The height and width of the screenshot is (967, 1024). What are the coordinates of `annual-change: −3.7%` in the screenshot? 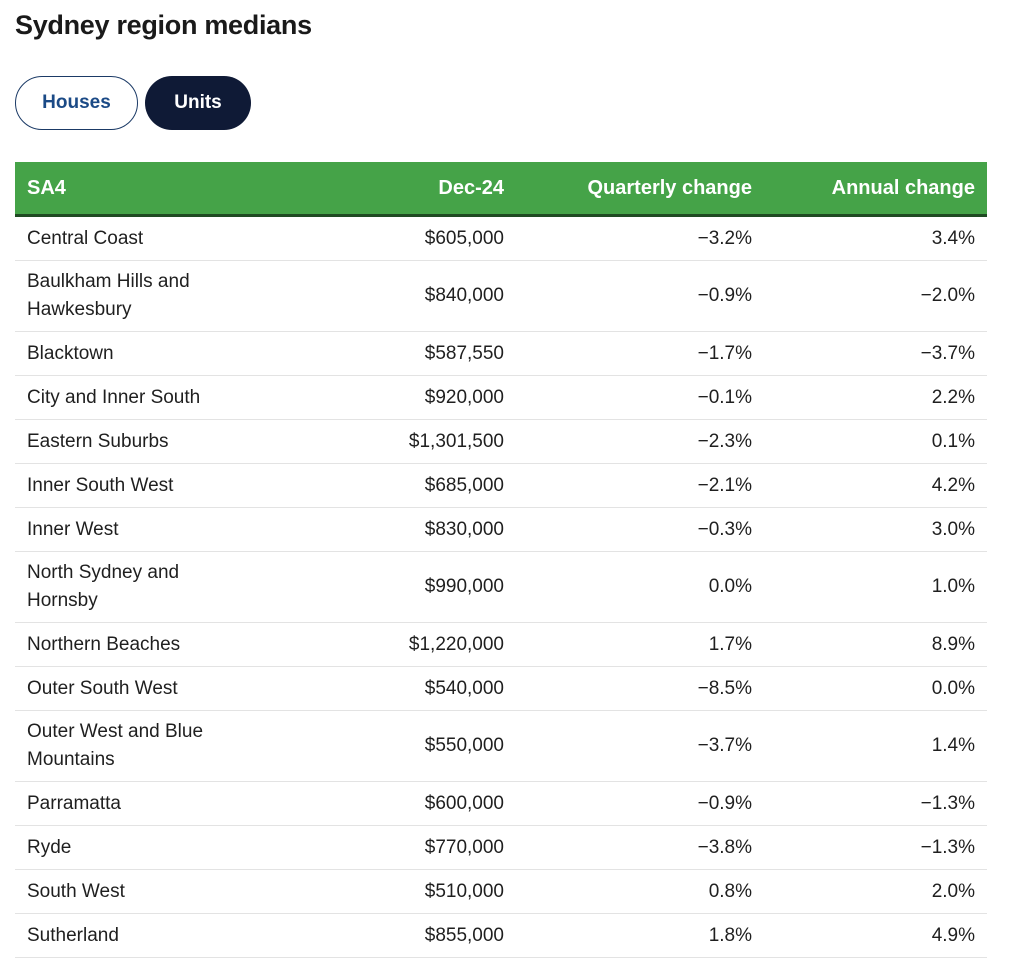 It's located at (875, 353).